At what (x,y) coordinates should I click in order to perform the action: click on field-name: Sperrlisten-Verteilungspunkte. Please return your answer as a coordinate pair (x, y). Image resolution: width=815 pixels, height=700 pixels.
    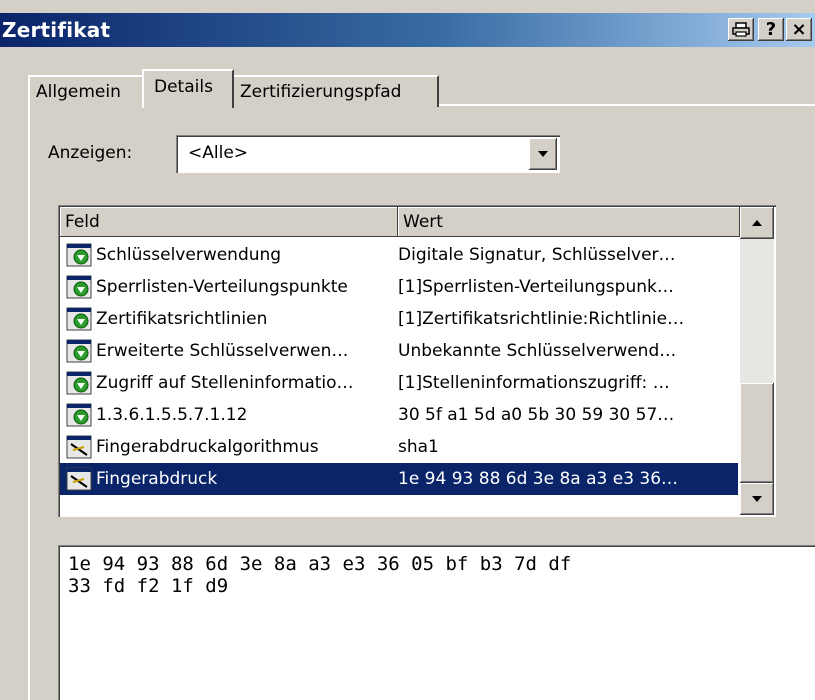
    Looking at the image, I should click on (222, 287).